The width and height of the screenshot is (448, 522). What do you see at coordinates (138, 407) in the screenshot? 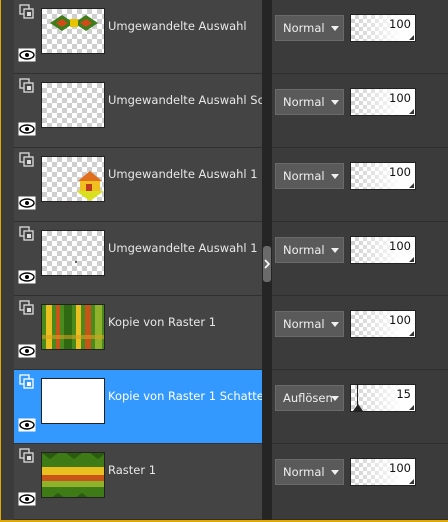
I see `layer-row: Kopie von Raster 1 Schatten 1` at bounding box center [138, 407].